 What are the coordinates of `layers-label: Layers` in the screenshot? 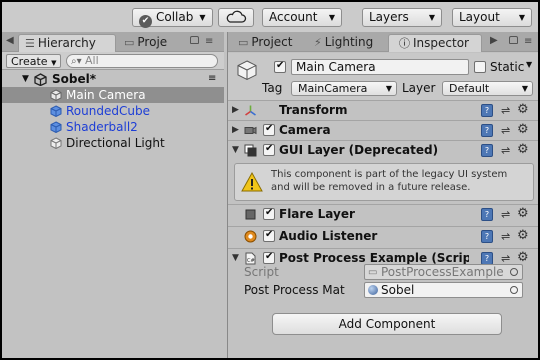 It's located at (389, 17).